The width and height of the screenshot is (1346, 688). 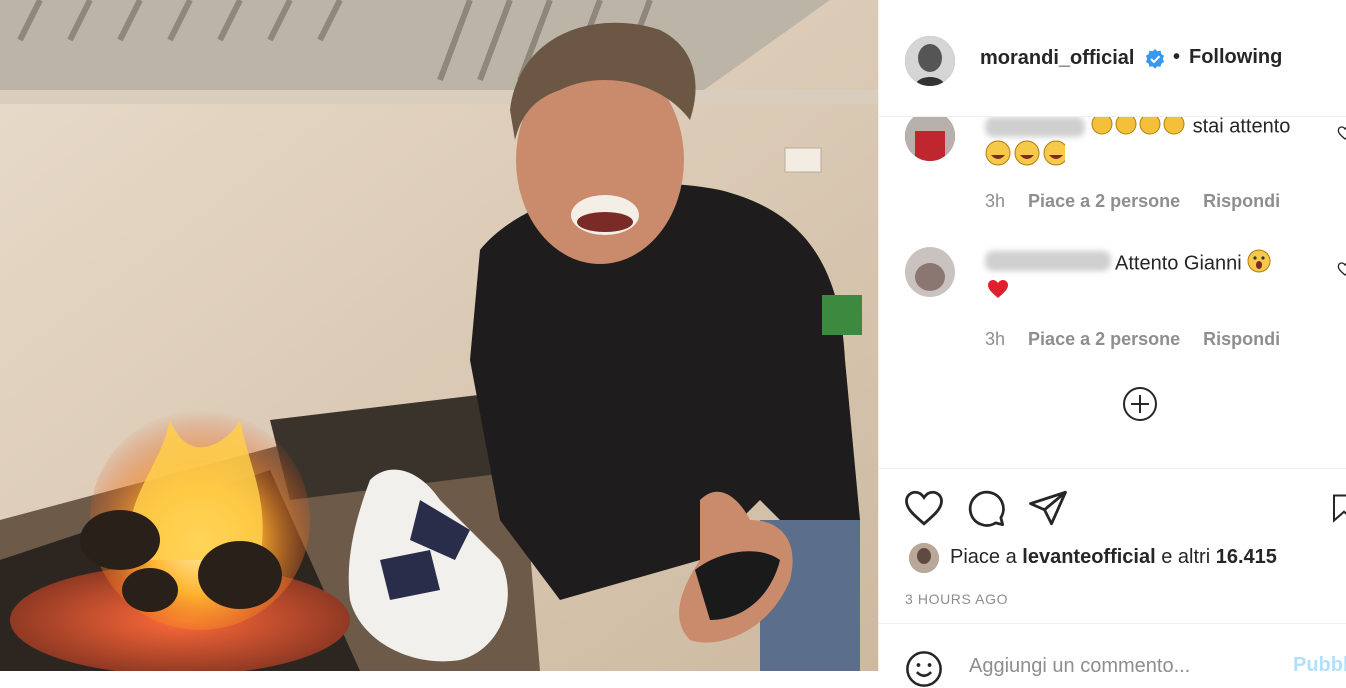 I want to click on likes-avatar-image, so click(x=924, y=558).